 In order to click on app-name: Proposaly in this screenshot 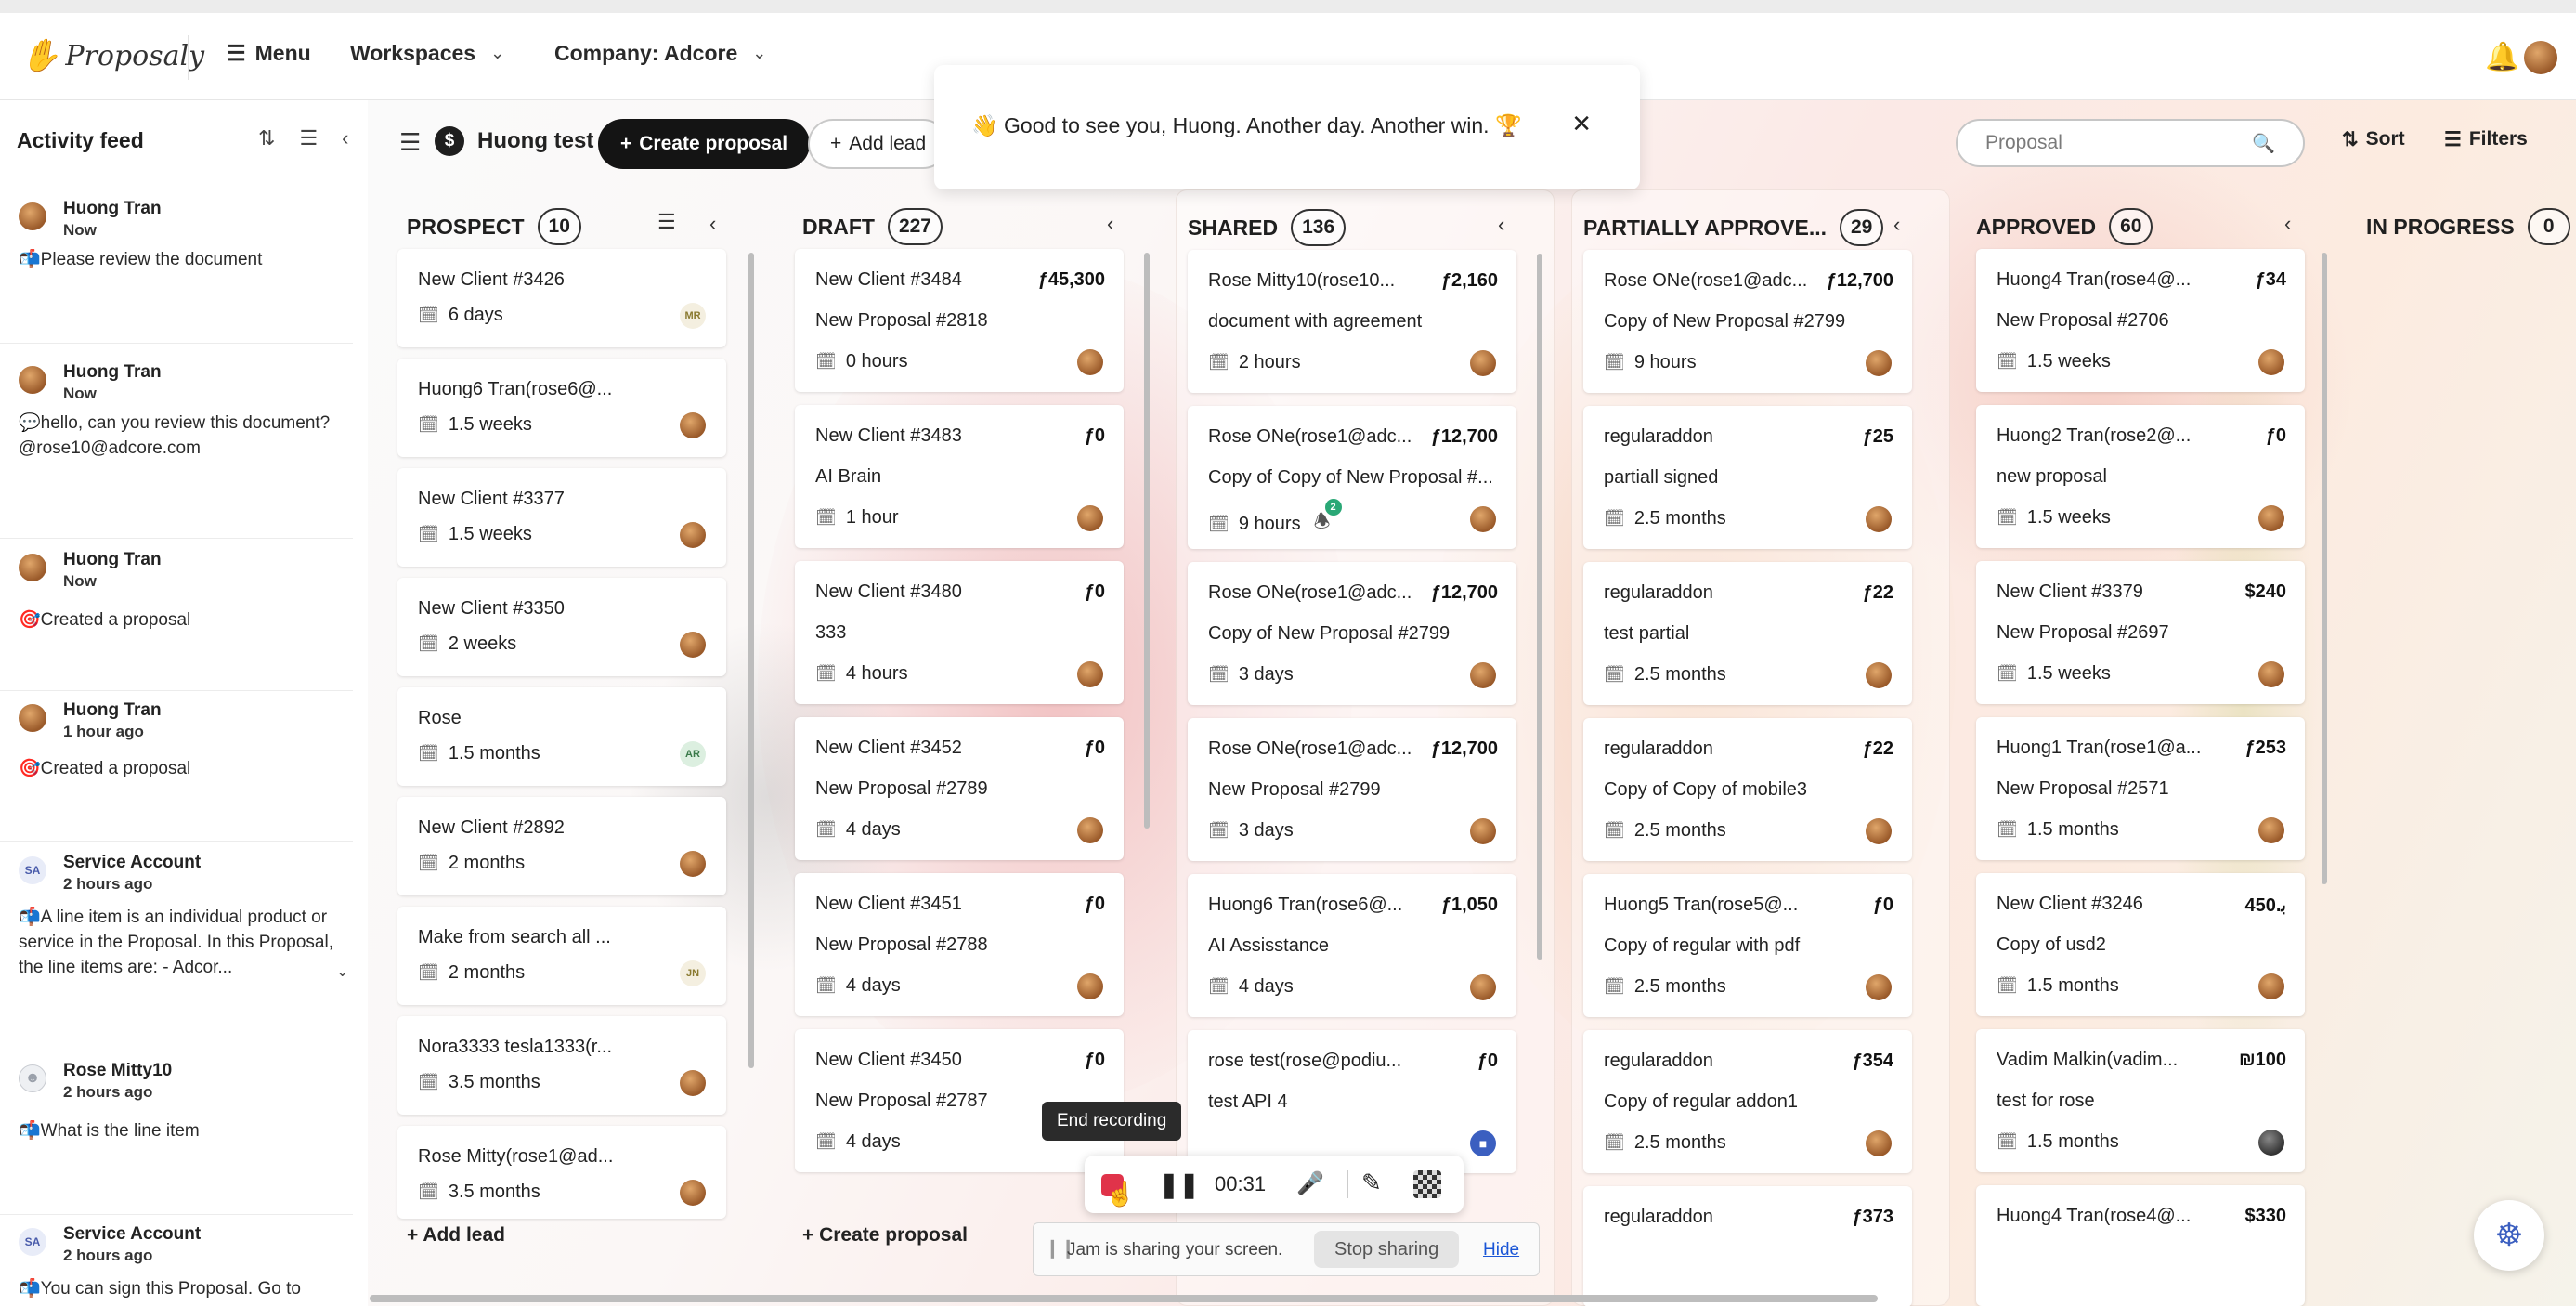, I will do `click(135, 55)`.